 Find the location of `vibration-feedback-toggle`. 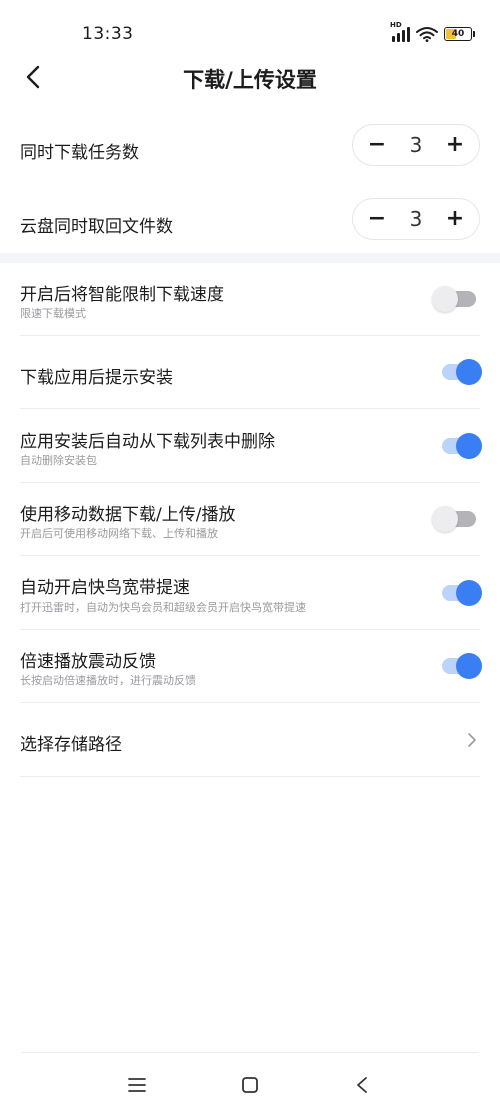

vibration-feedback-toggle is located at coordinates (462, 666).